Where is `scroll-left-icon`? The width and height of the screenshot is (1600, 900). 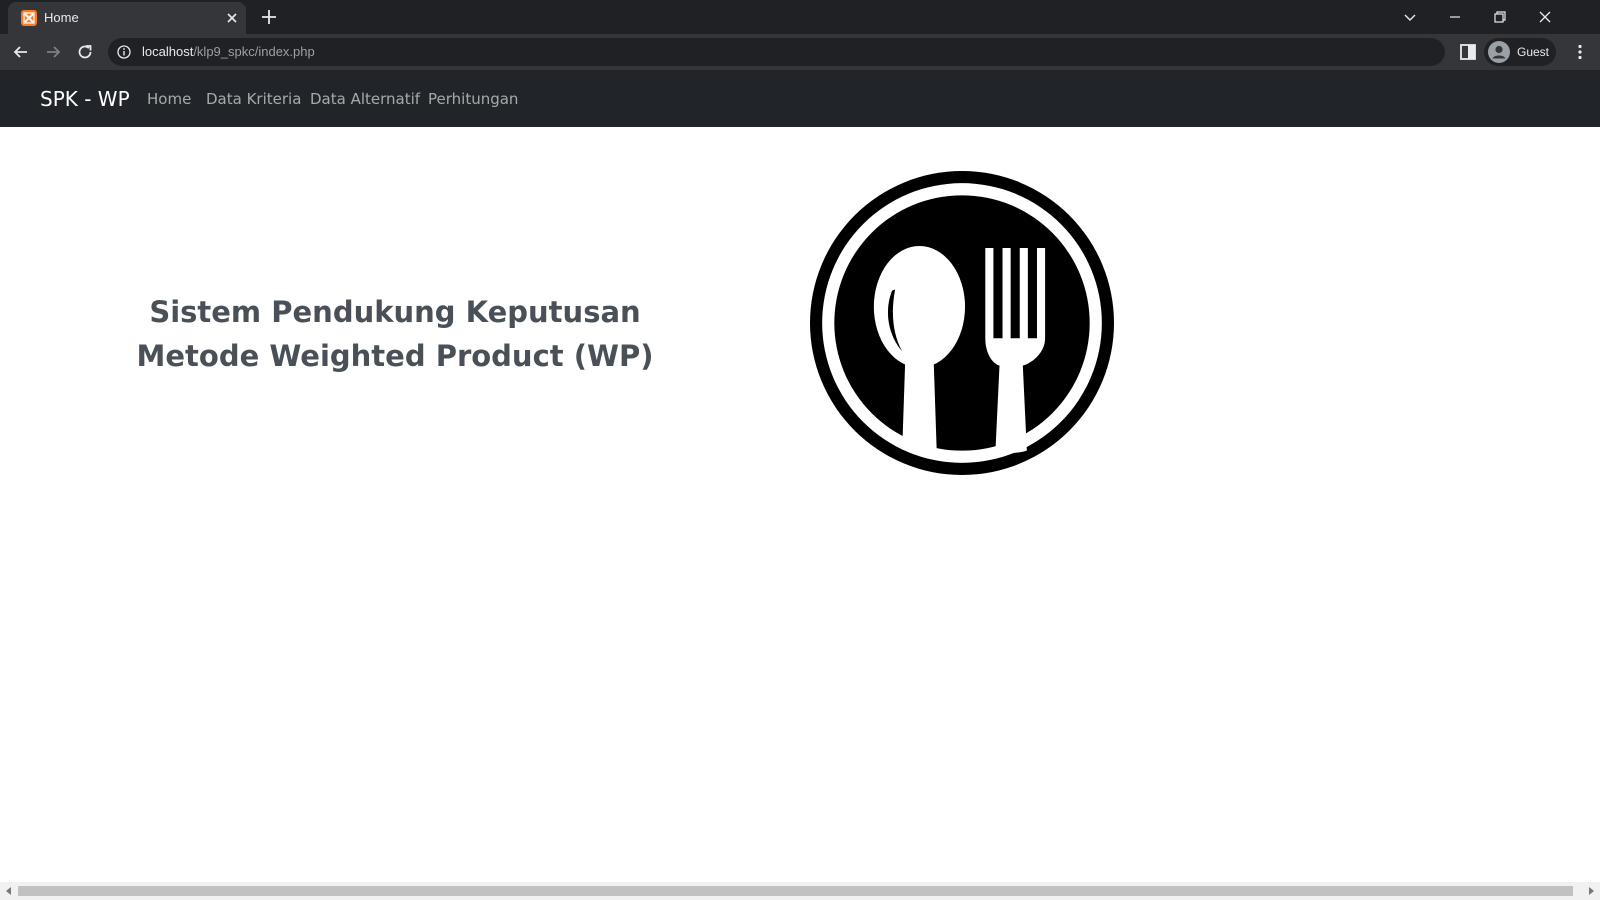 scroll-left-icon is located at coordinates (9, 891).